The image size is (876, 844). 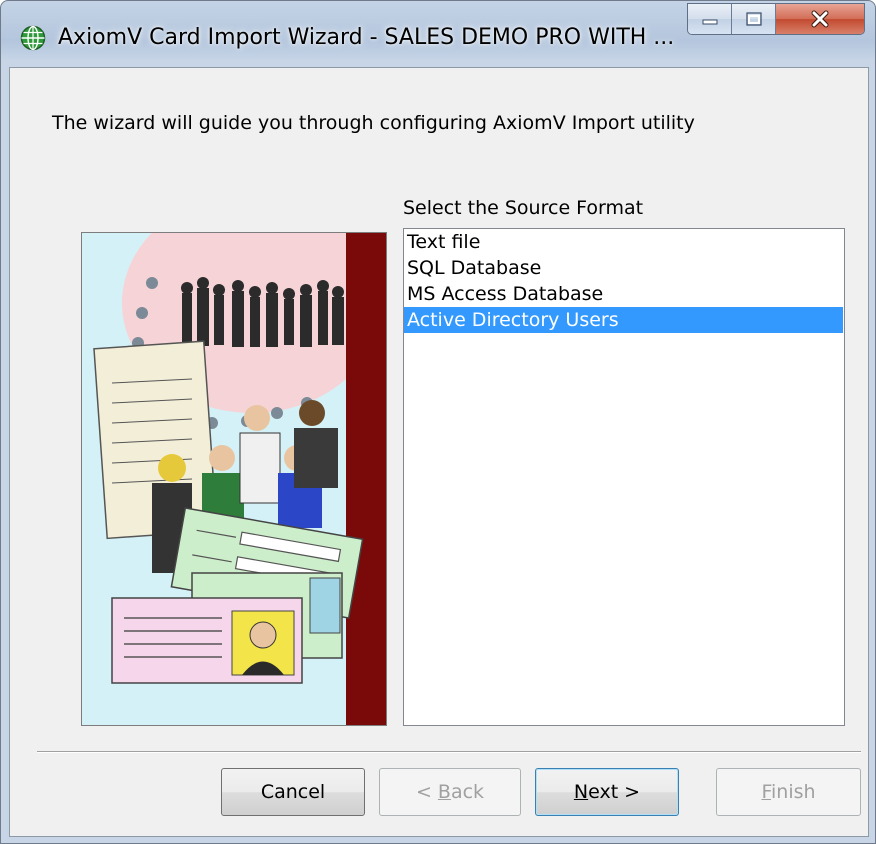 I want to click on next-button-label: Next >, so click(x=607, y=792).